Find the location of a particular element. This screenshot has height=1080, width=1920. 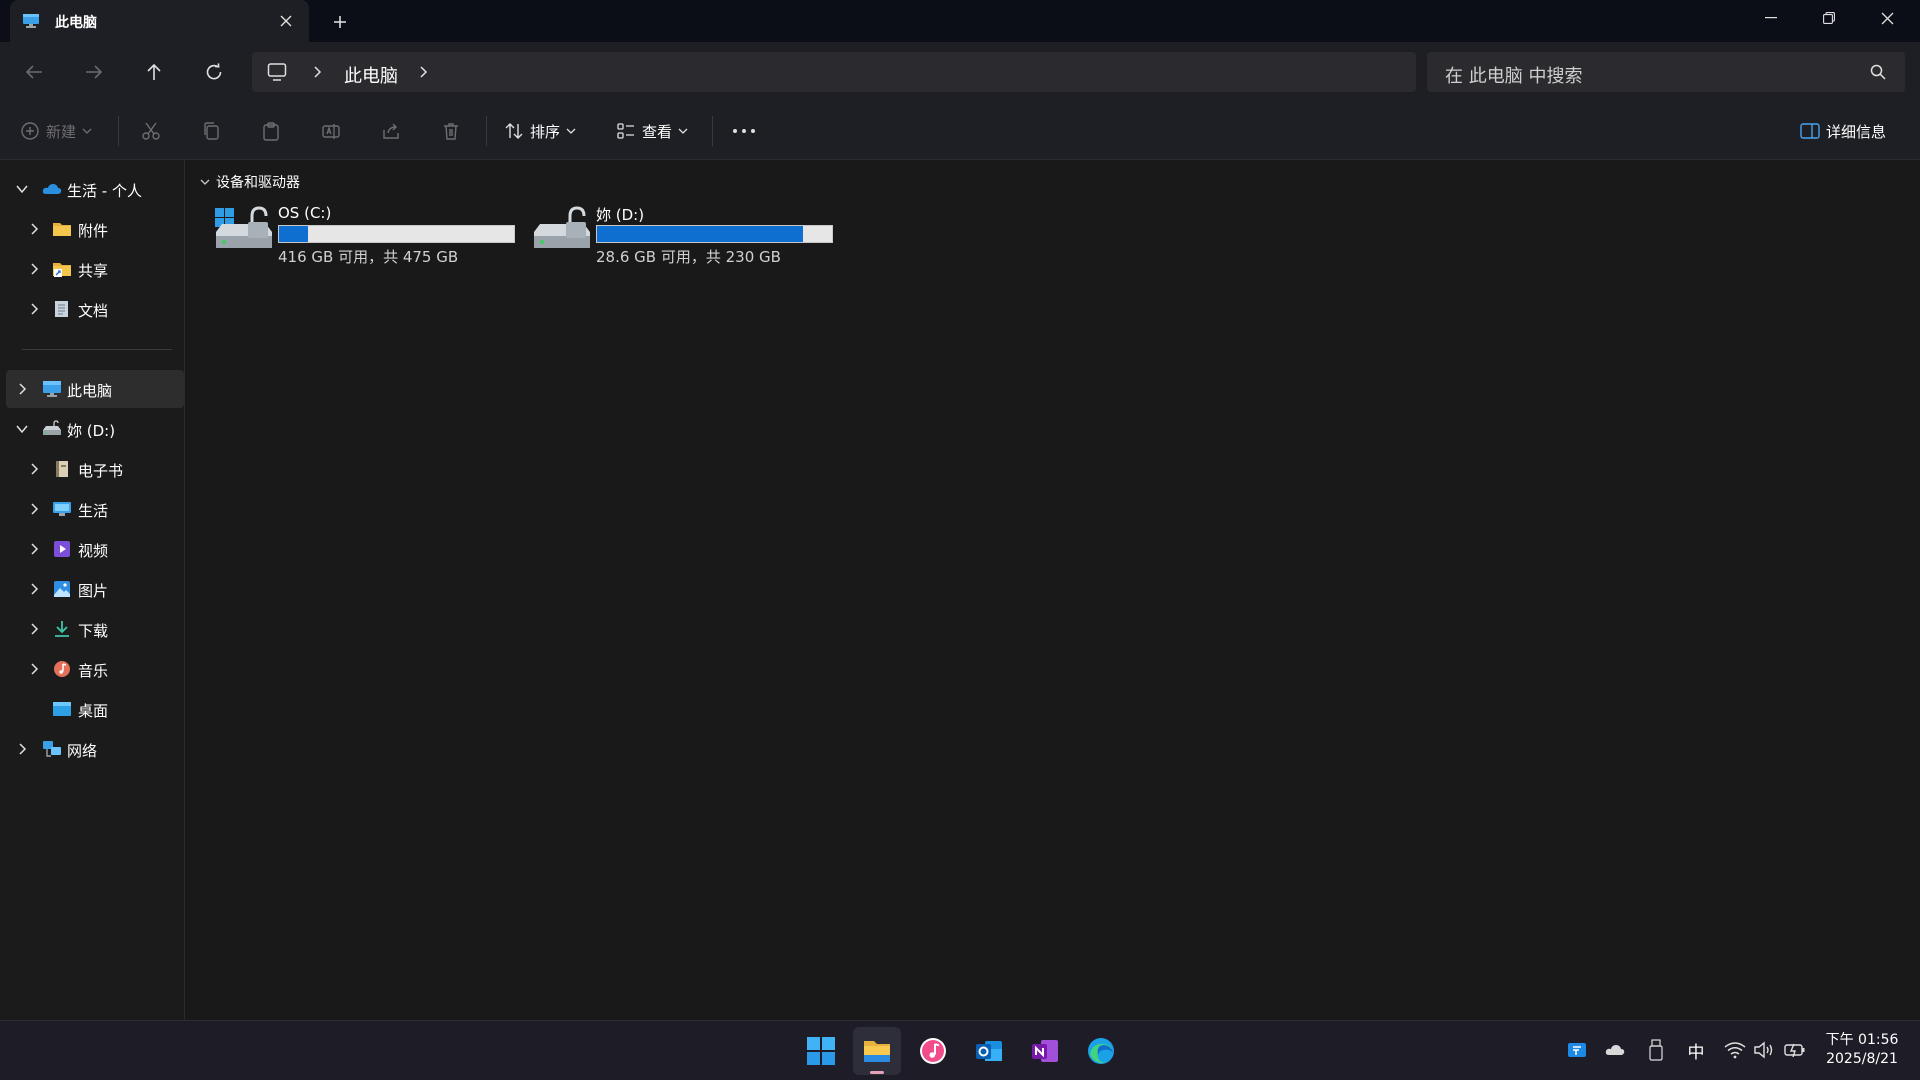

volume-icon is located at coordinates (1764, 1050).